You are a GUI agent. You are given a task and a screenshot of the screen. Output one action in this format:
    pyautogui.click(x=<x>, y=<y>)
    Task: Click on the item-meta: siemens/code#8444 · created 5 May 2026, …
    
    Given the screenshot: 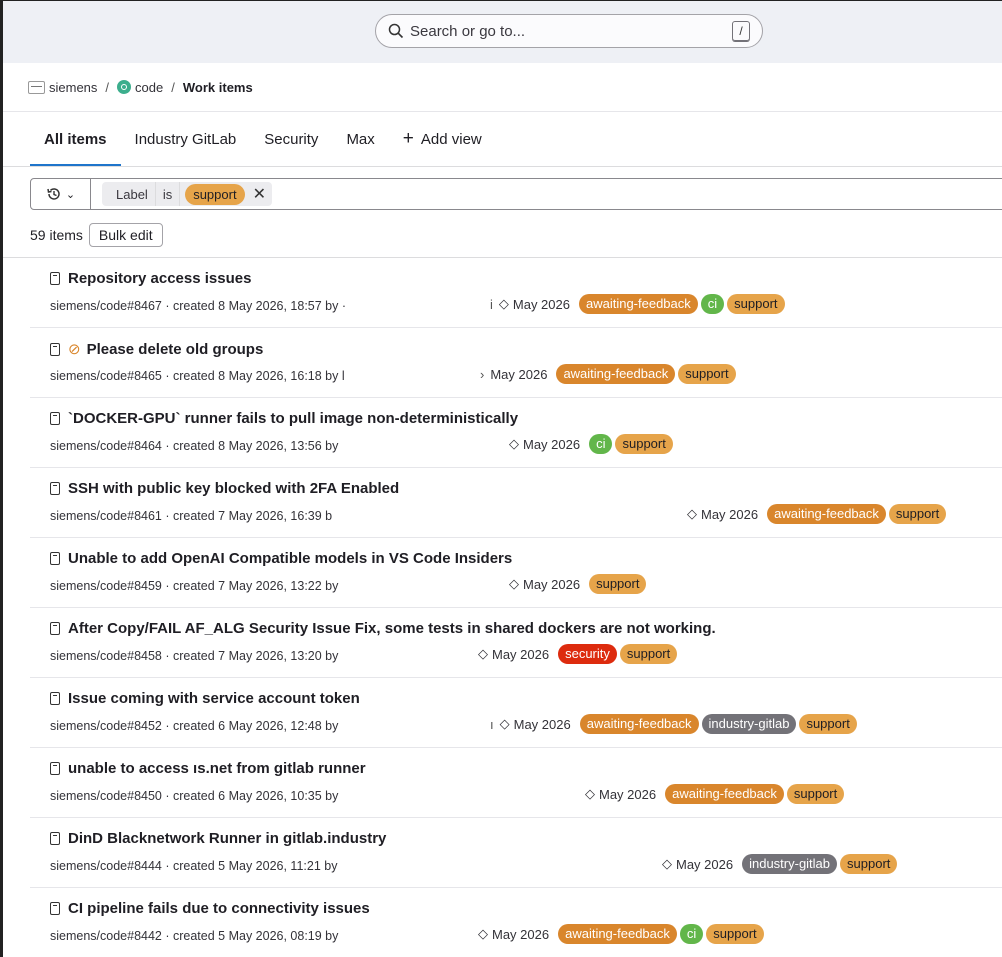 What is the action you would take?
    pyautogui.click(x=194, y=866)
    